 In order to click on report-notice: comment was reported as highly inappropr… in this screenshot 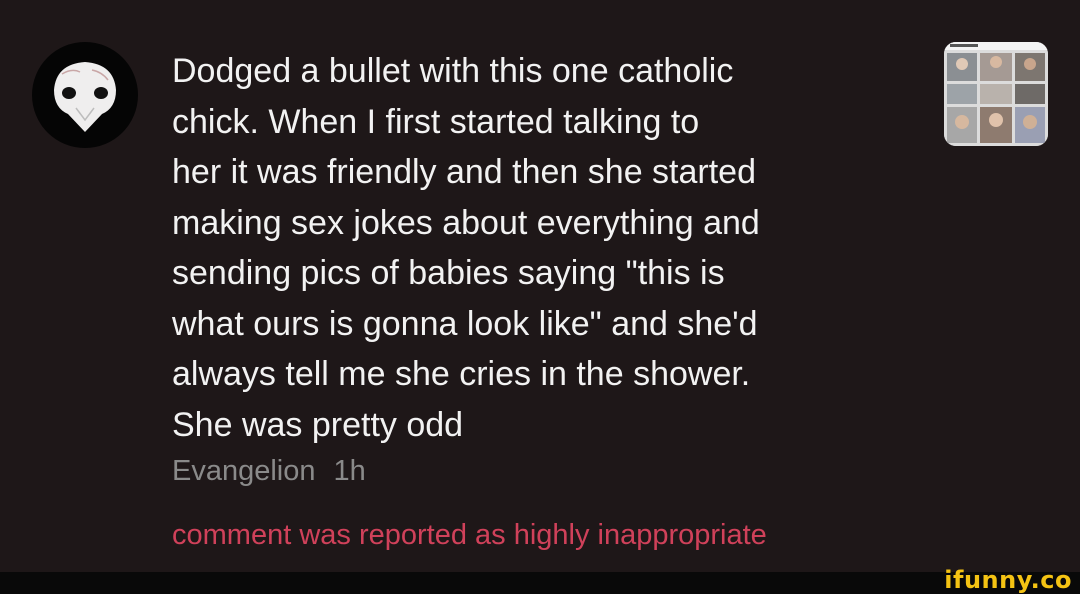, I will do `click(469, 535)`.